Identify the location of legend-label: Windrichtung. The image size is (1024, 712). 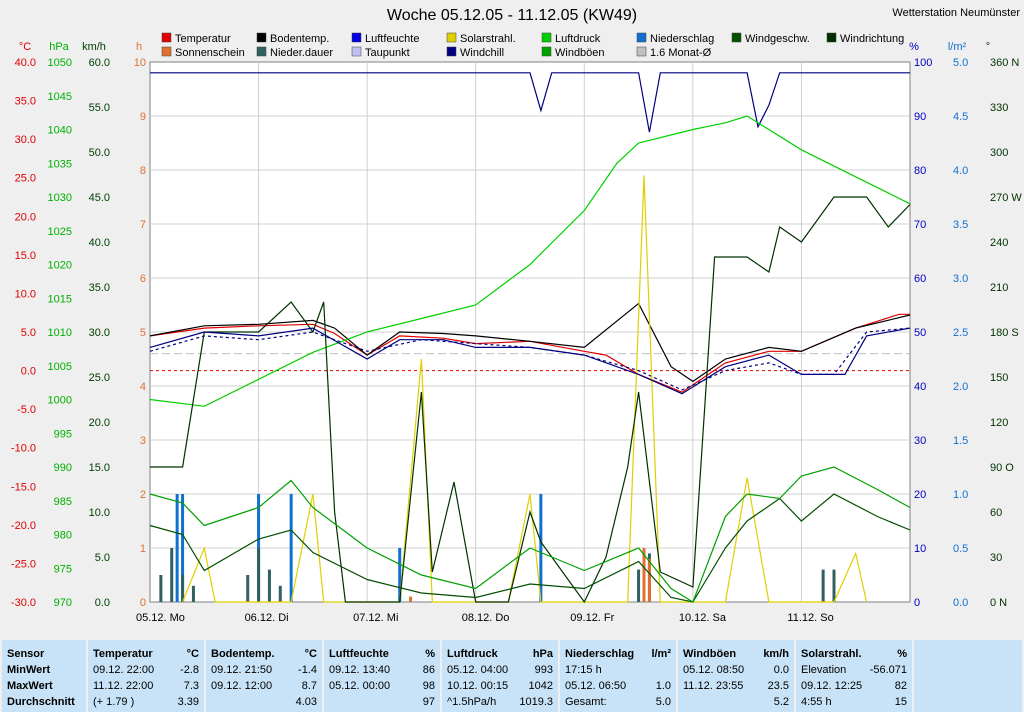
(872, 39).